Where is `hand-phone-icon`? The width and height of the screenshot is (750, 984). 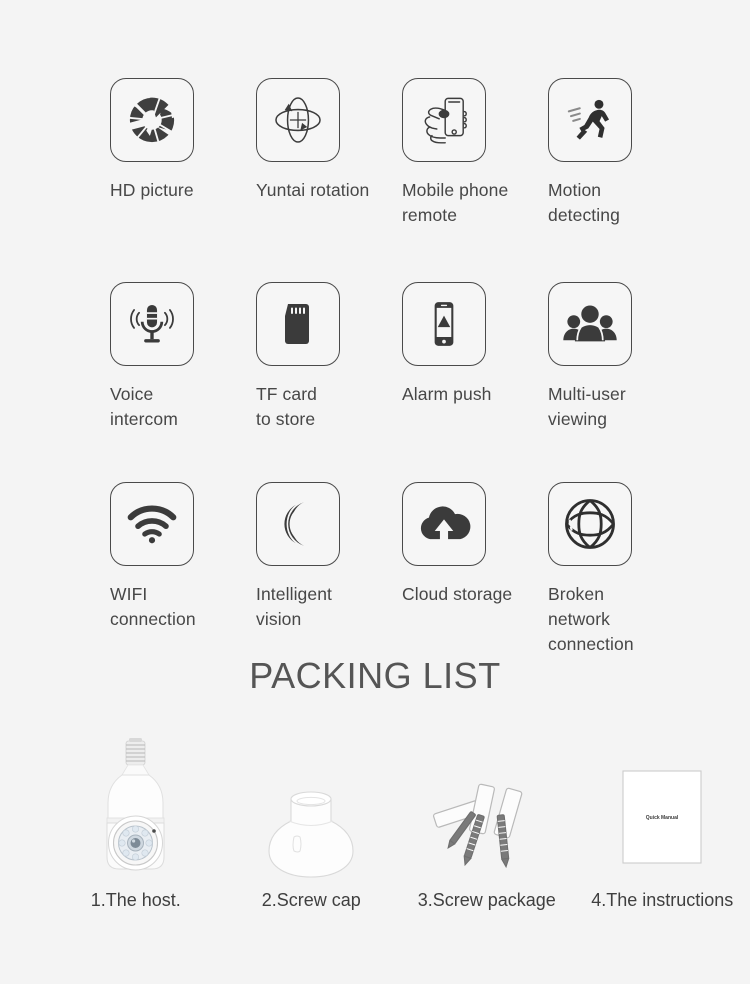
hand-phone-icon is located at coordinates (444, 120).